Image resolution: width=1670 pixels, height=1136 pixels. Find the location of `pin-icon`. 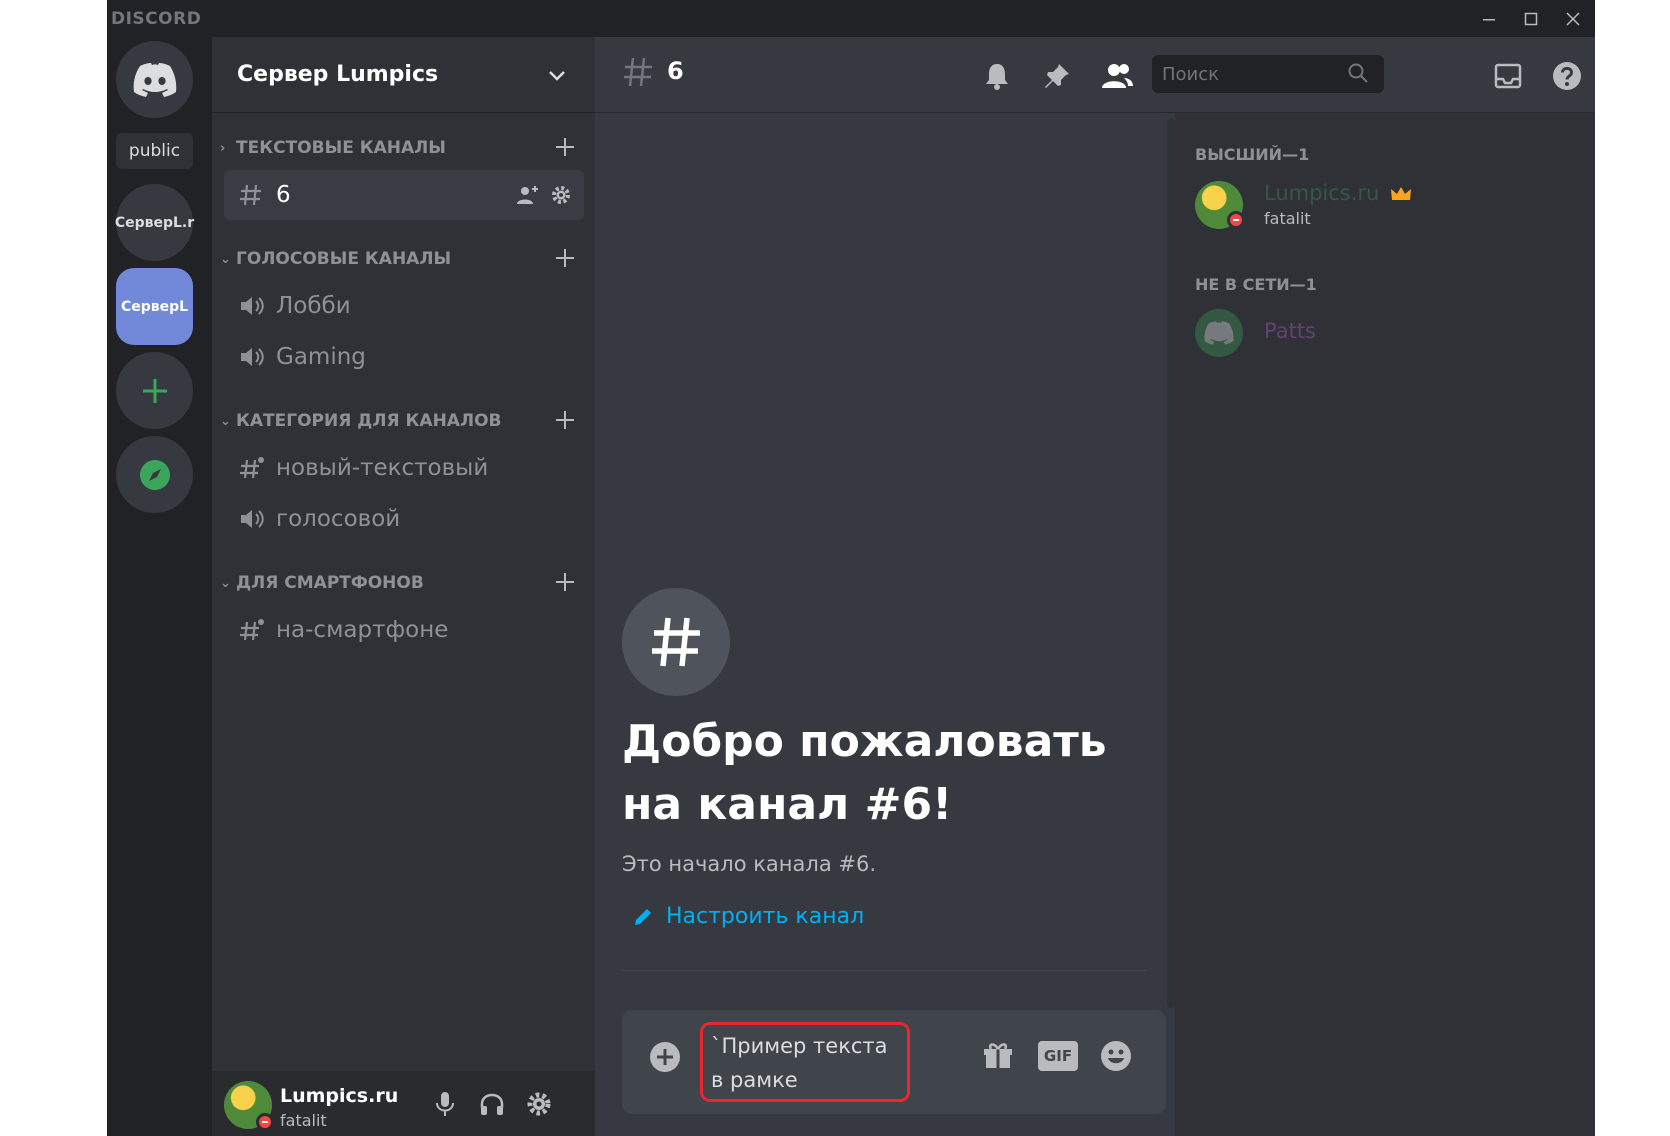

pin-icon is located at coordinates (1057, 76).